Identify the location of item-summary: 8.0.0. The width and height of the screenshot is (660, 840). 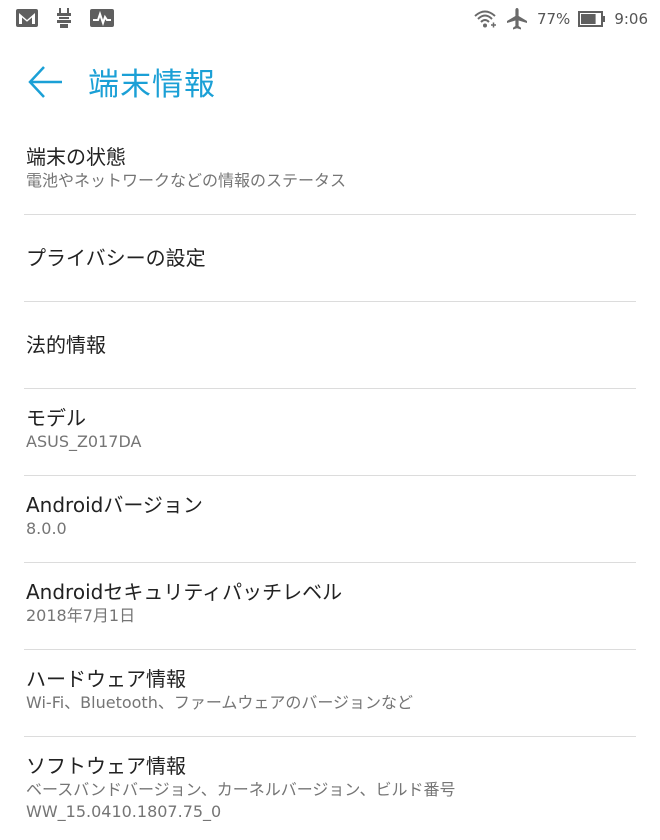
(46, 528).